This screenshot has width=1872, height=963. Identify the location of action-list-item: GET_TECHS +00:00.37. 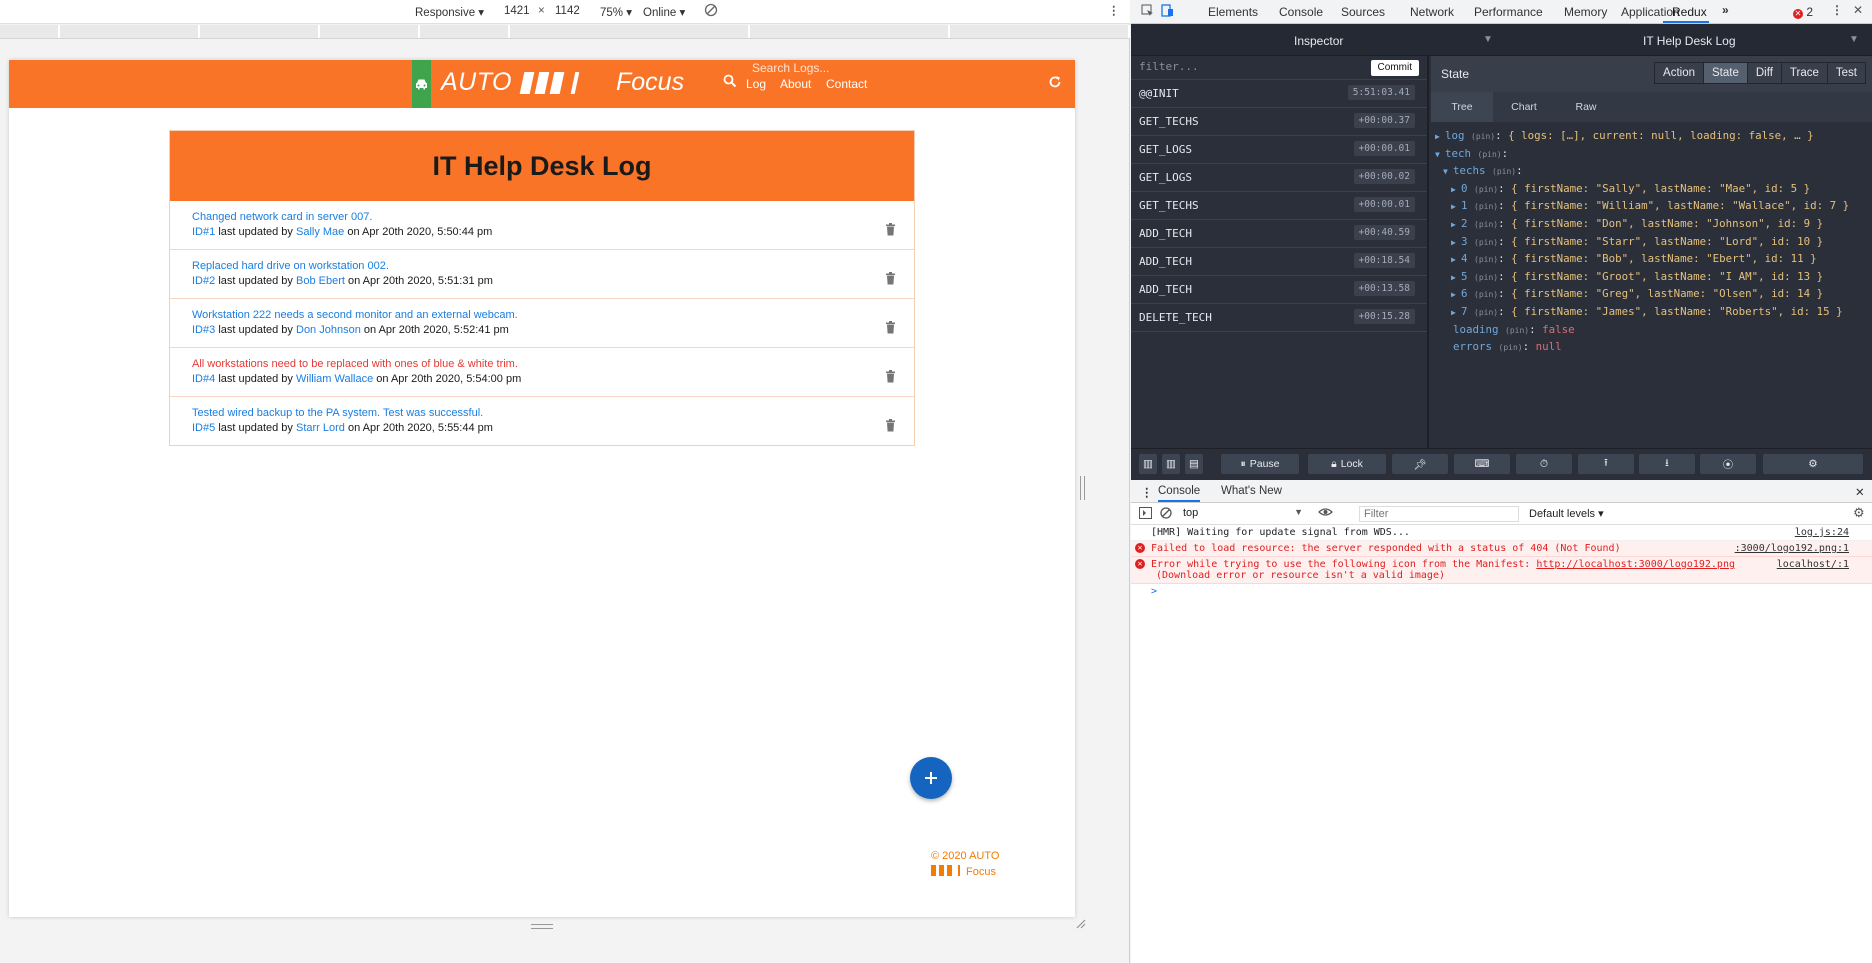
(1279, 122).